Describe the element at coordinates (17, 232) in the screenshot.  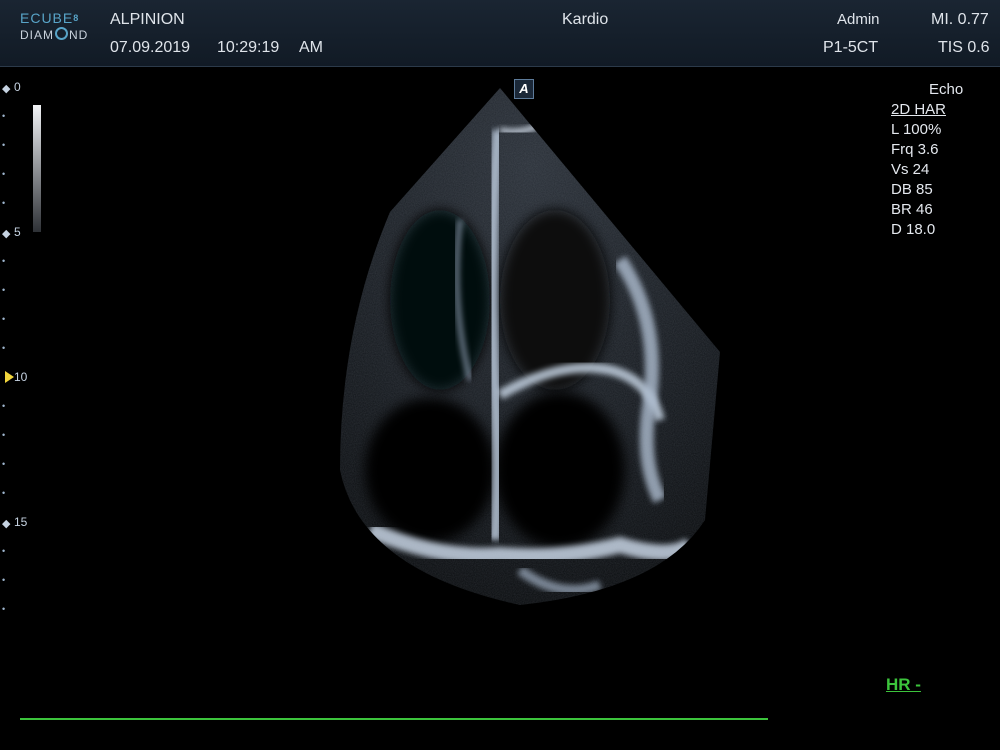
I see `depth-label-5: 5` at that location.